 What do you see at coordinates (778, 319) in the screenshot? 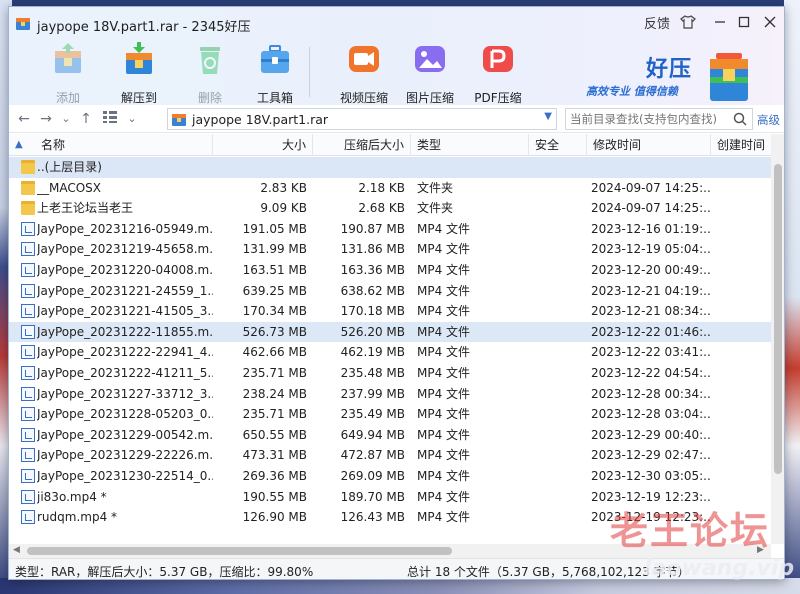
I see `vertical-scroll-thumb` at bounding box center [778, 319].